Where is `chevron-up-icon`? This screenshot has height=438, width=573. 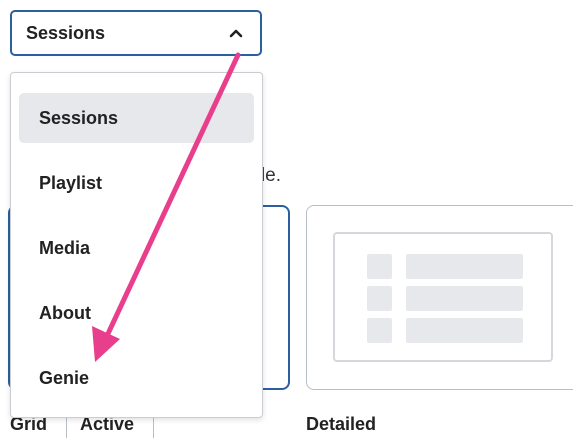
chevron-up-icon is located at coordinates (236, 33).